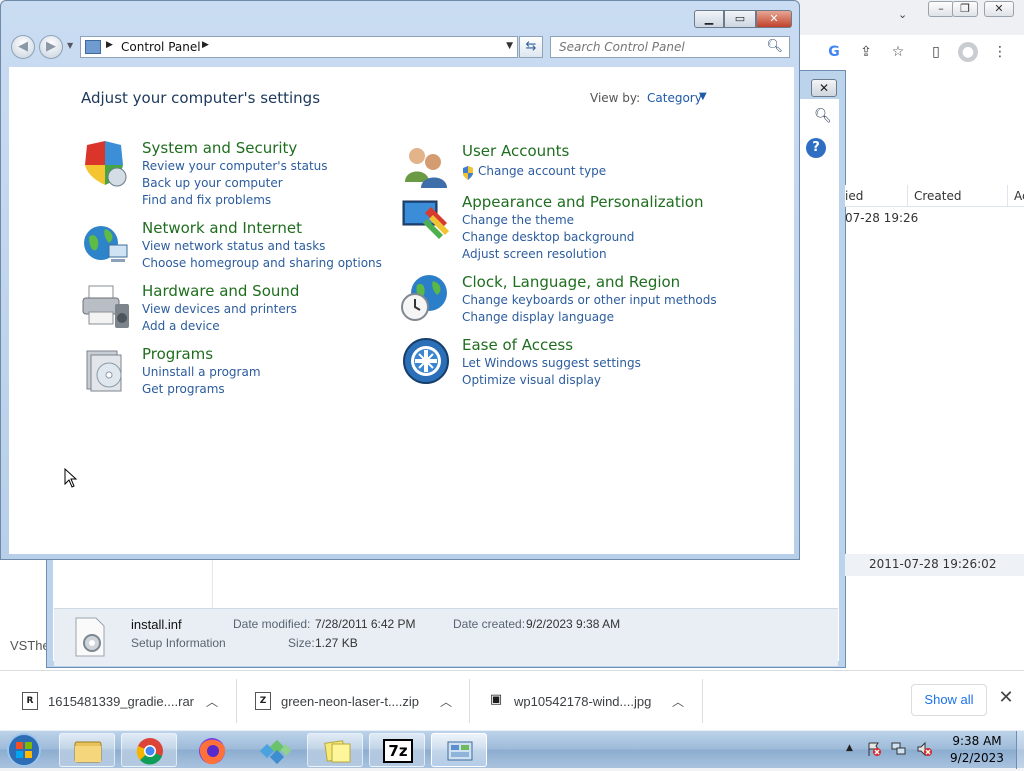  What do you see at coordinates (337, 701) in the screenshot?
I see `download-item: Z green-neon-laser-t....zip` at bounding box center [337, 701].